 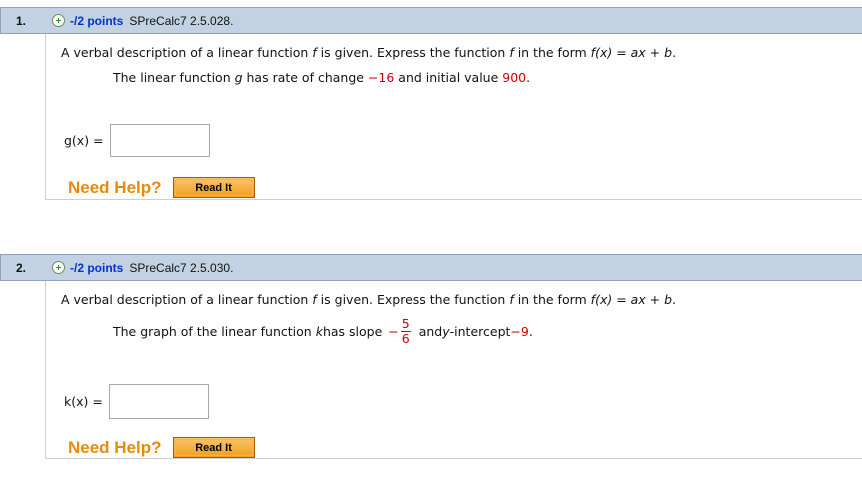 I want to click on question-number: 1., so click(x=21, y=20).